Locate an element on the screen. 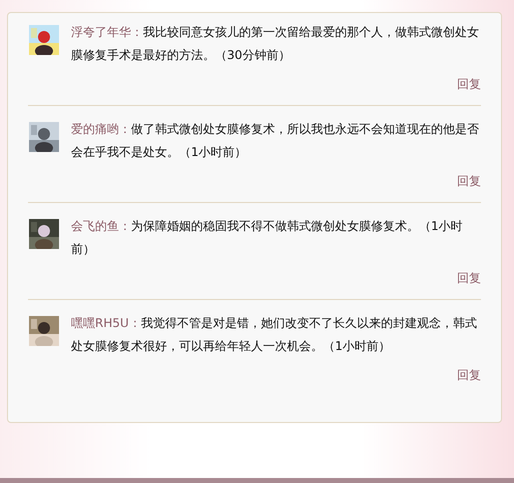 The width and height of the screenshot is (514, 483). comment-text: 嘿嘿RH5U：我觉得不管是对是错，她们改变不了长久以来的封建观念，韩式处女膜修复术很好，可以再给年轻人一次机会。（1小时前） is located at coordinates (274, 335).